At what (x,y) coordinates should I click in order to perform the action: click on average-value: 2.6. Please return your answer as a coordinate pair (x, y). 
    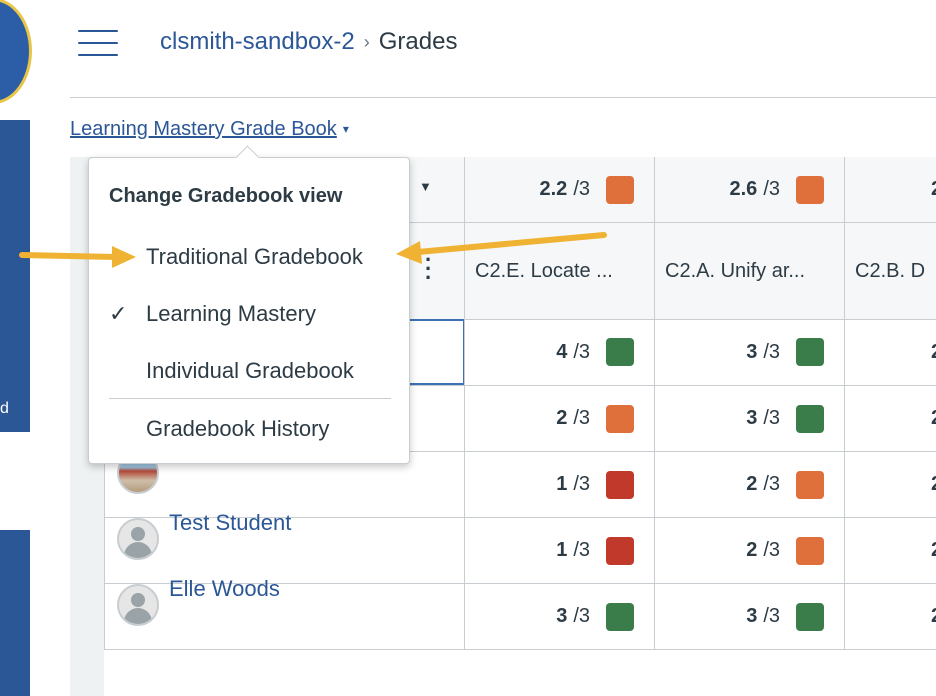
    Looking at the image, I should click on (743, 189).